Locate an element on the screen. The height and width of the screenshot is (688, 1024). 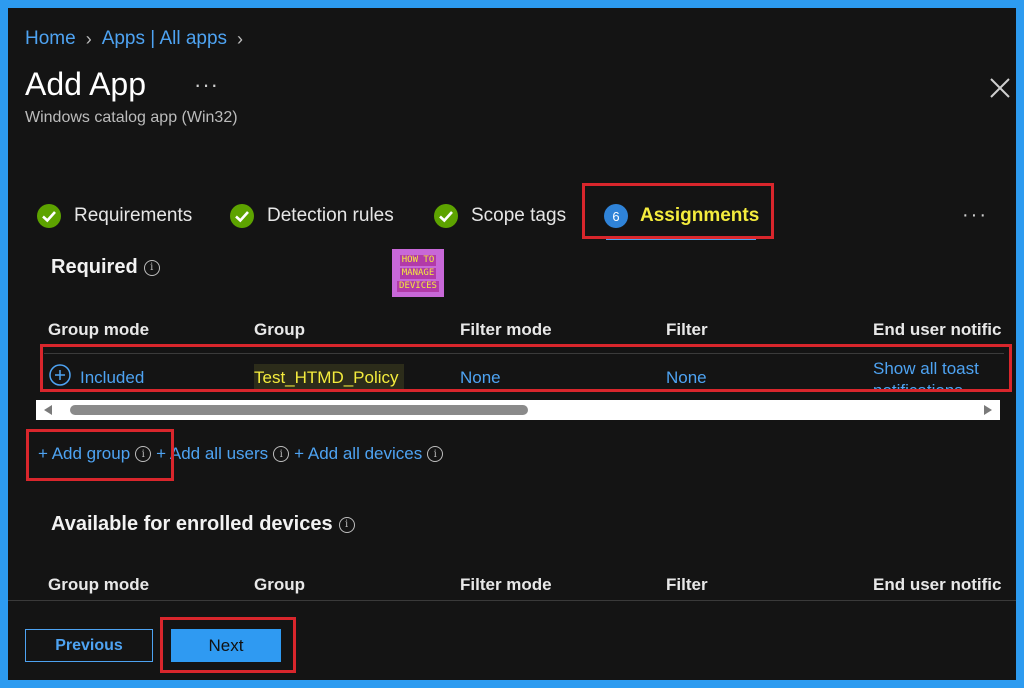
breadcrumb-home: Home is located at coordinates (50, 39).